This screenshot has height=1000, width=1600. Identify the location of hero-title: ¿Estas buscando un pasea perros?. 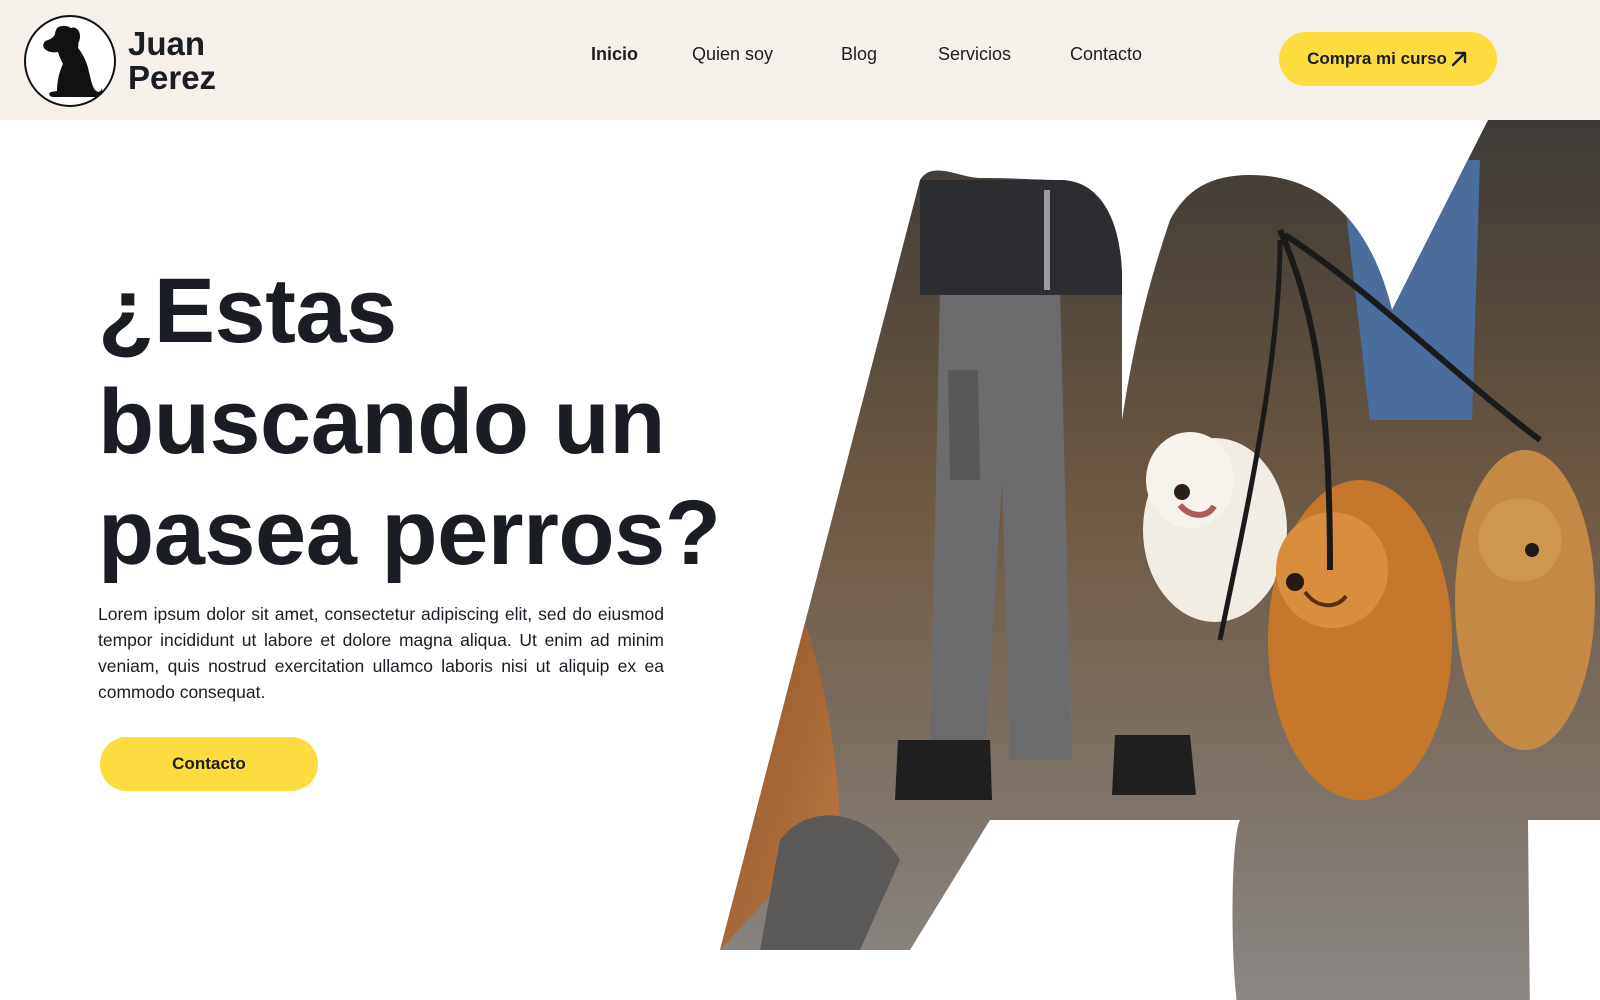
(438, 422).